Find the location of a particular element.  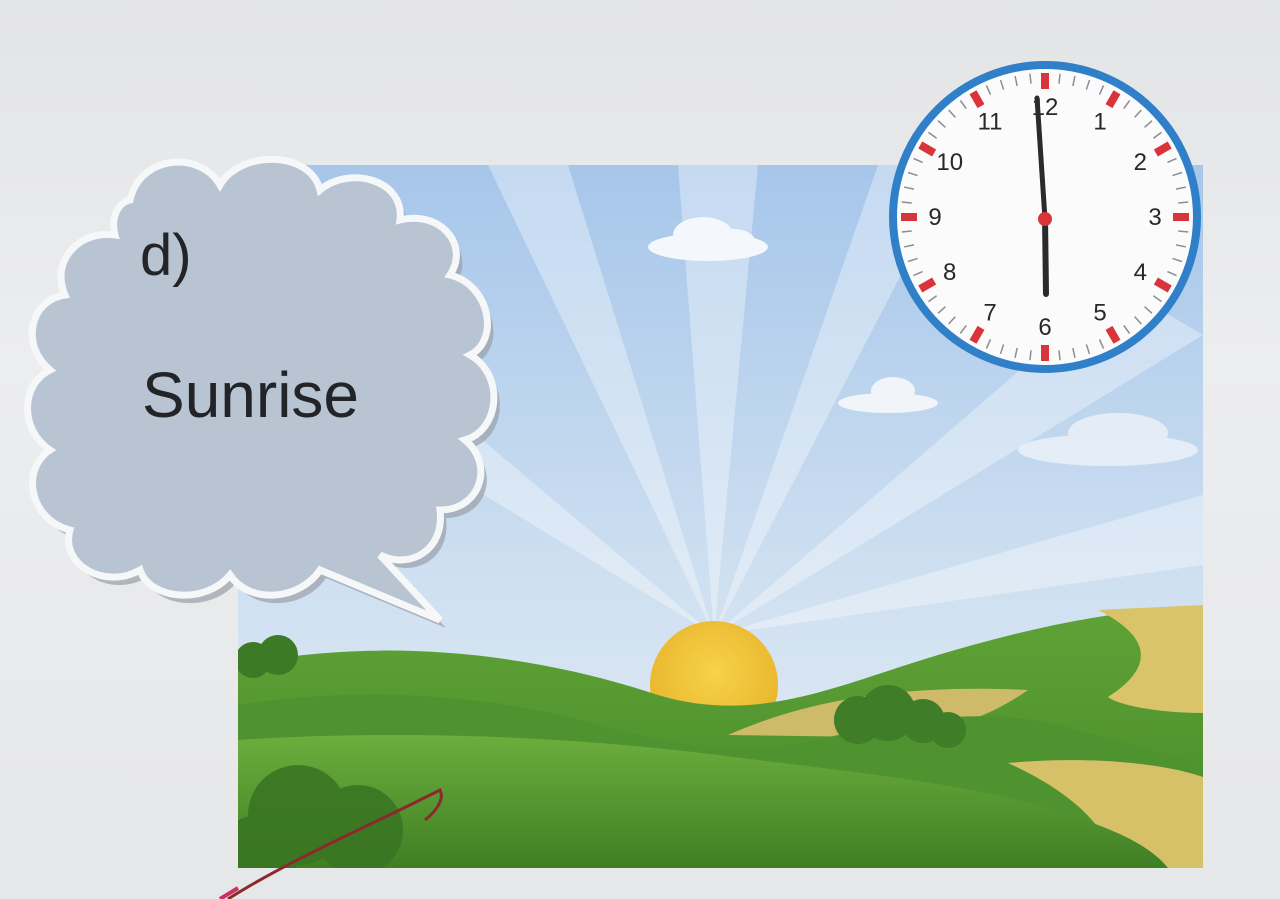

clock-center is located at coordinates (1045, 219).